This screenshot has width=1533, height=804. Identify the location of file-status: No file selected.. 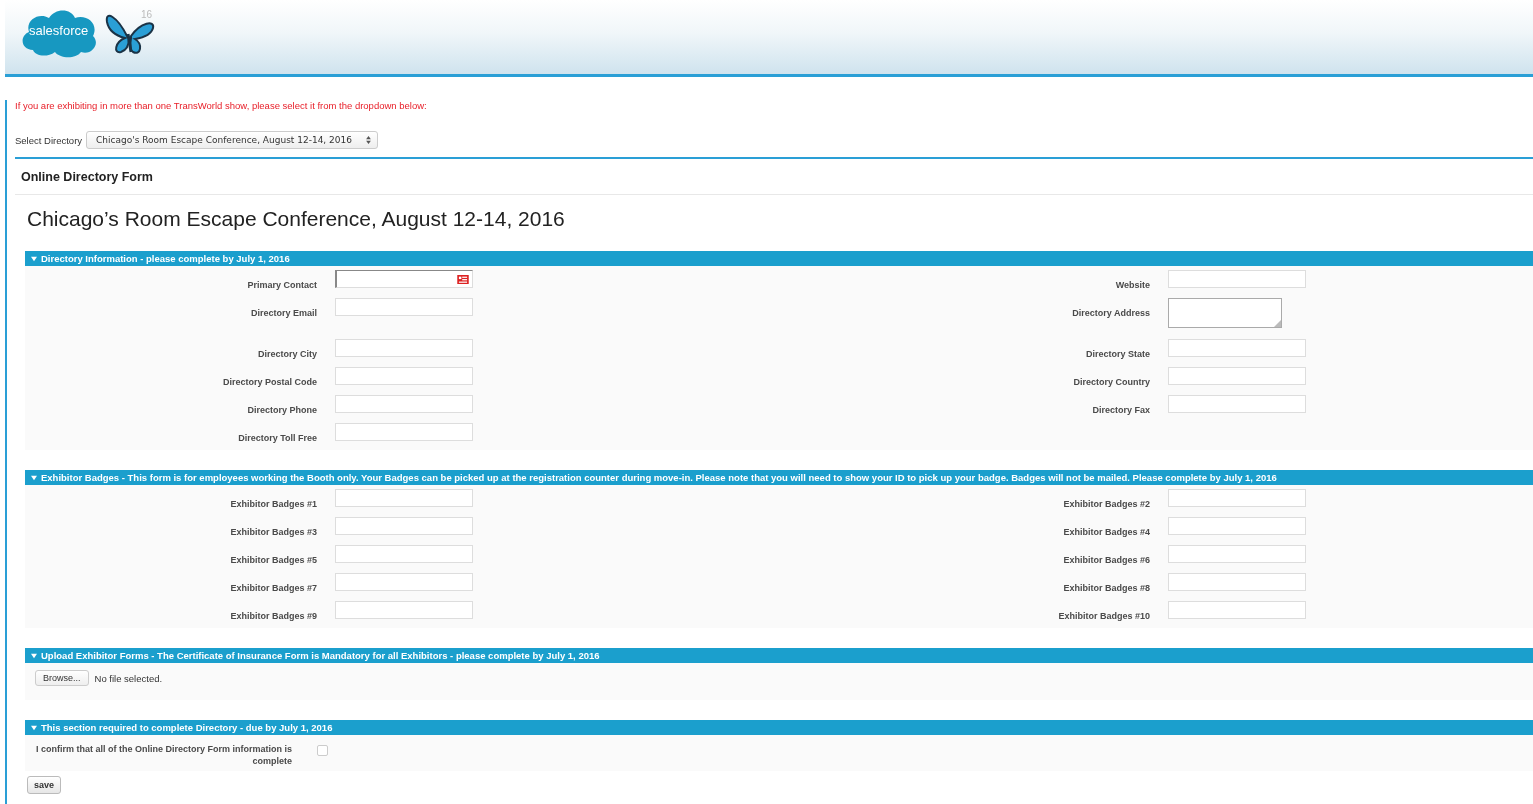
(128, 678).